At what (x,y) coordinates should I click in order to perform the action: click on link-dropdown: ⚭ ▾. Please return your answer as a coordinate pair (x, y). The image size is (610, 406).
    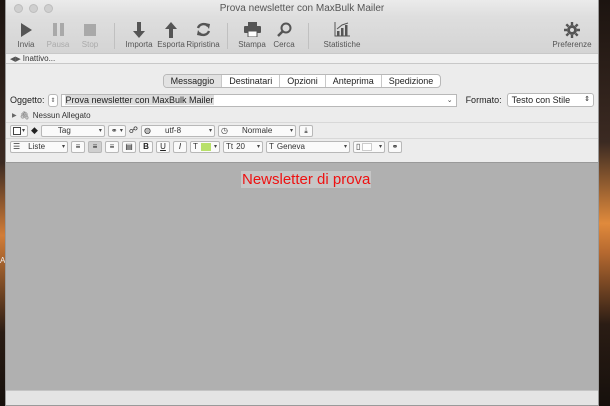
    Looking at the image, I should click on (116, 130).